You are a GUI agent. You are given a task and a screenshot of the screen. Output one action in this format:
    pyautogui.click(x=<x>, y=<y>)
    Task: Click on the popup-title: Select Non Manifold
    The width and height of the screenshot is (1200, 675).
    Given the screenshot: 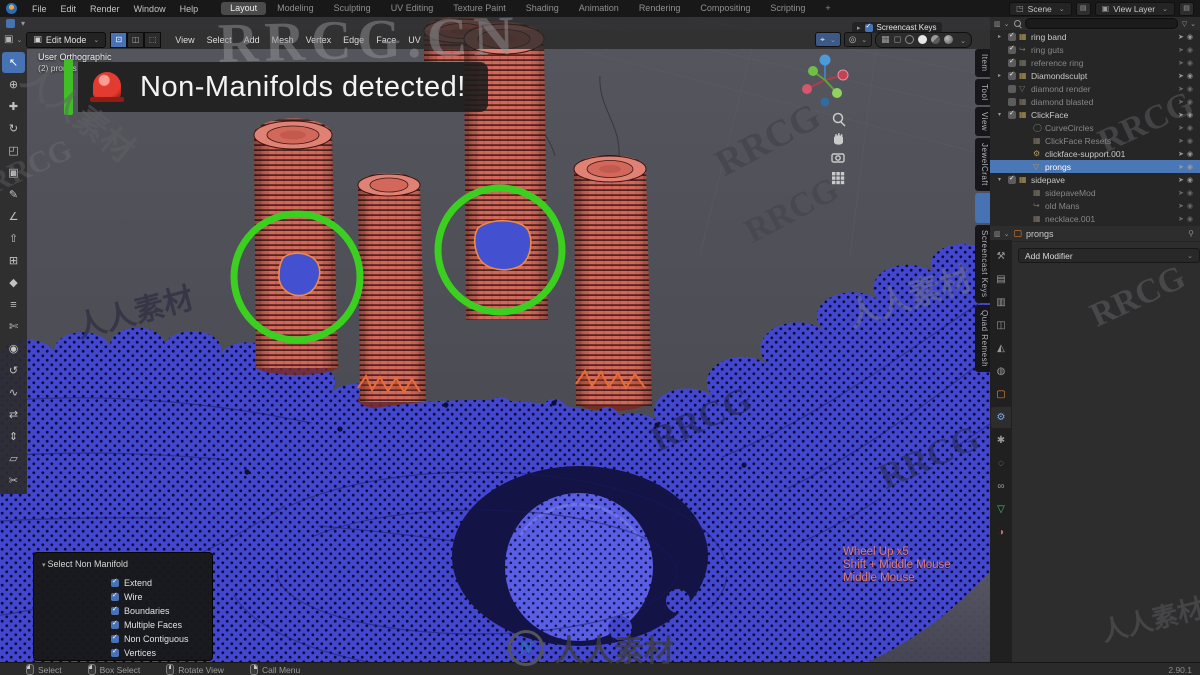 What is the action you would take?
    pyautogui.click(x=123, y=561)
    